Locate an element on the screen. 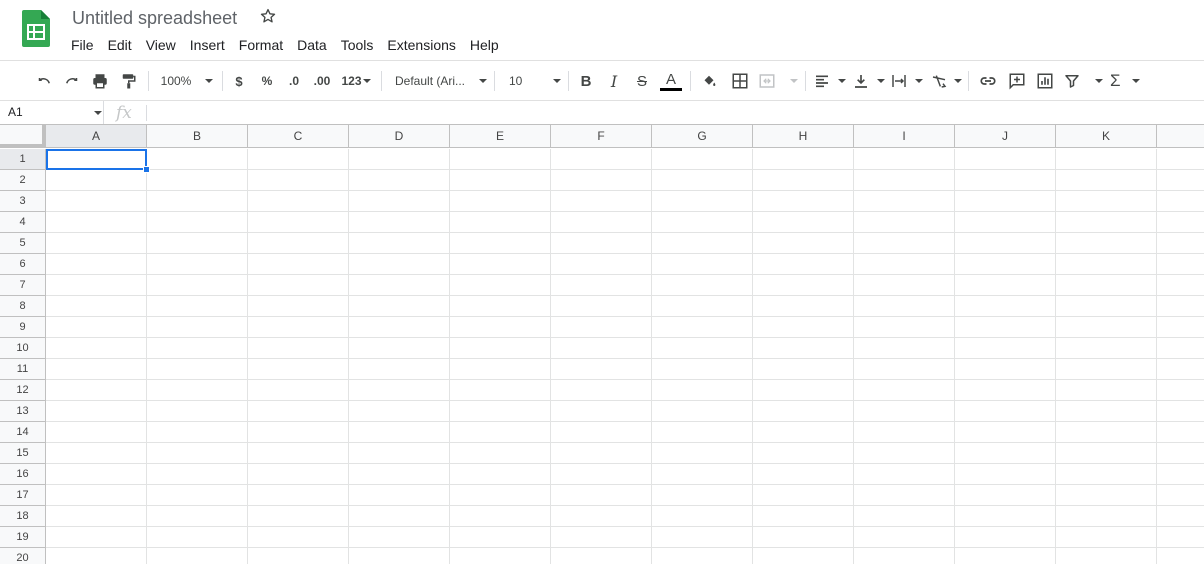 This screenshot has width=1204, height=564. row-header-14: 14 is located at coordinates (23, 432).